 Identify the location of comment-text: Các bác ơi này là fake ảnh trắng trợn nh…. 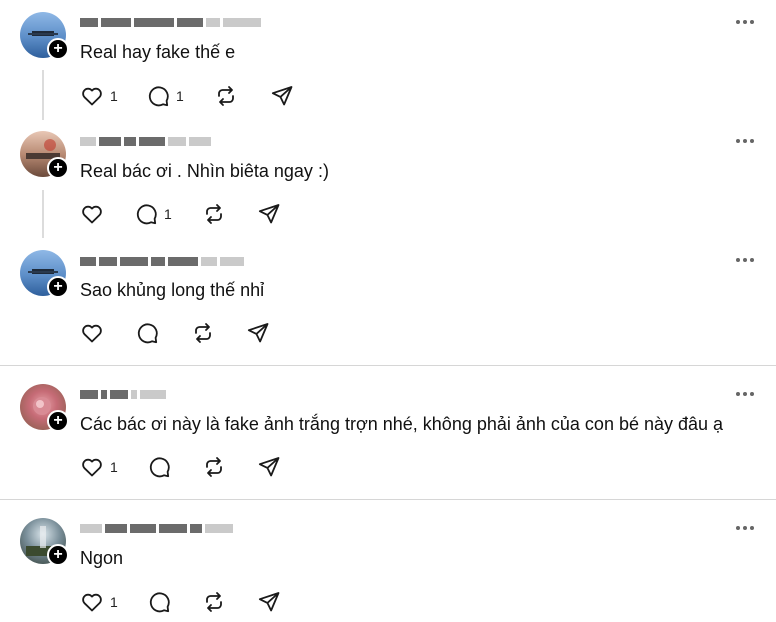
(402, 424).